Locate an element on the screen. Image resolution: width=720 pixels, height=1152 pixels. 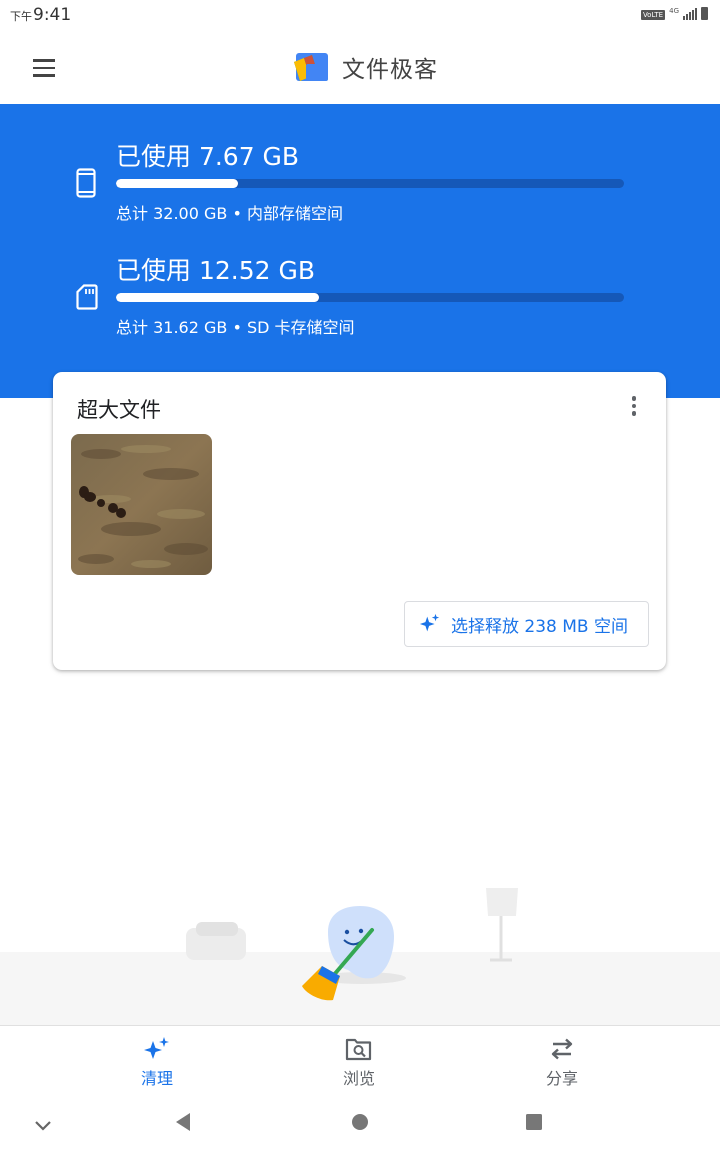
internal-used-text: 已使用 7.67 GB is located at coordinates (208, 156).